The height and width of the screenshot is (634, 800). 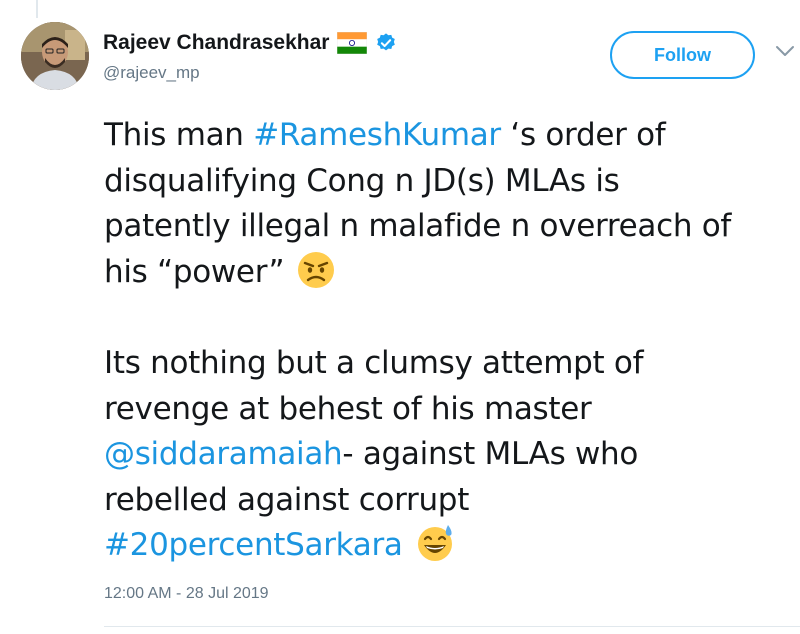 I want to click on tweet-text-segment: ‘s order of, so click(x=583, y=135).